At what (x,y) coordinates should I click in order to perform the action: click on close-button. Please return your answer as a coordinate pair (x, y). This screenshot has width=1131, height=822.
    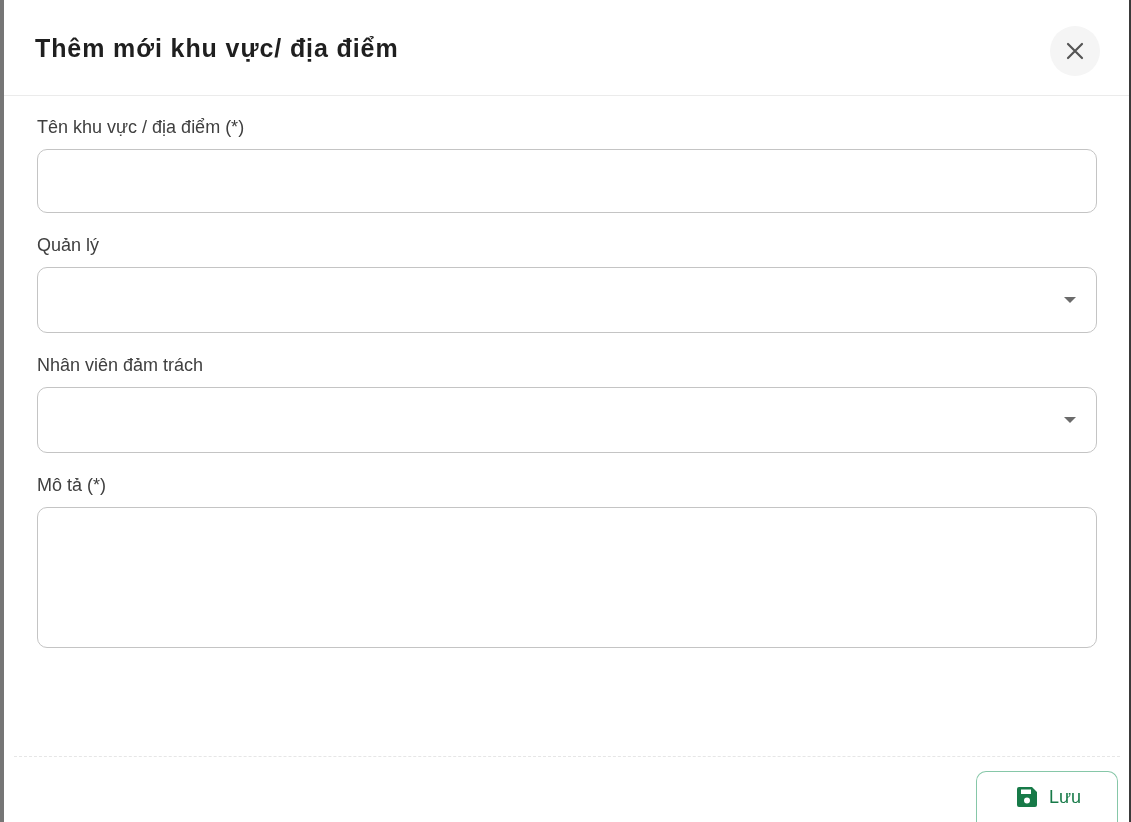
    Looking at the image, I should click on (1075, 50).